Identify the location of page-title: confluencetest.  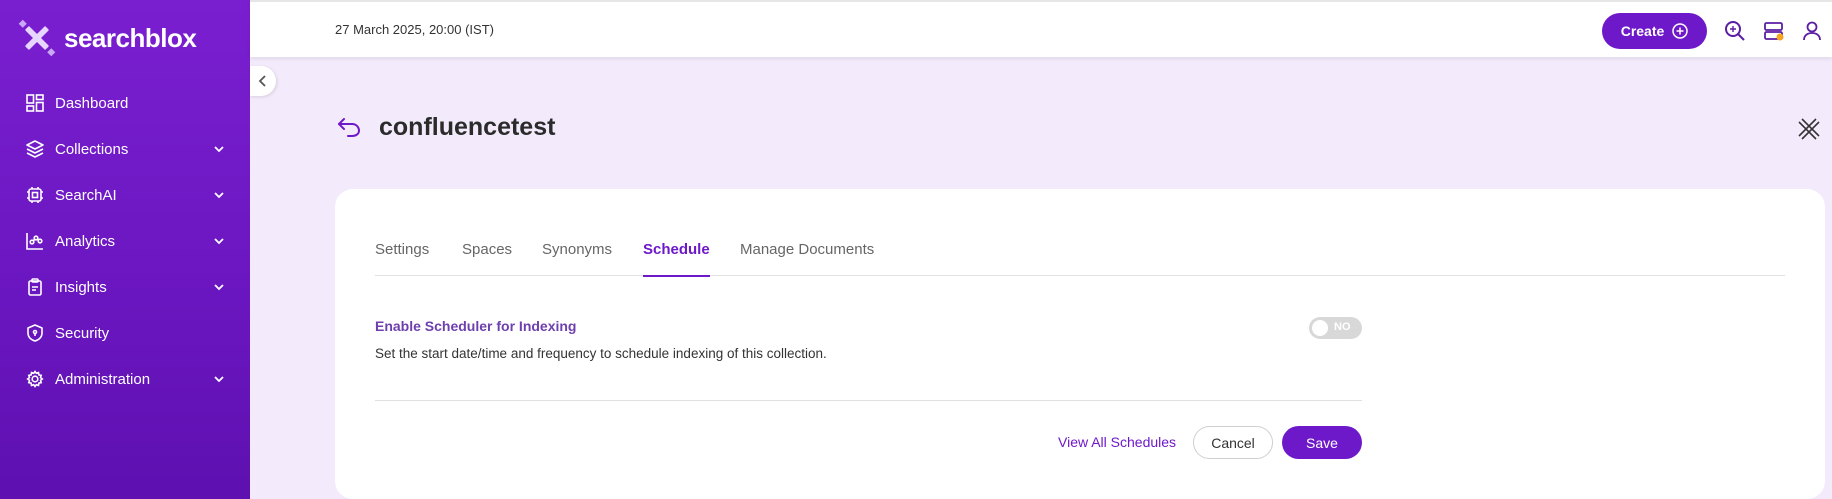
(467, 127).